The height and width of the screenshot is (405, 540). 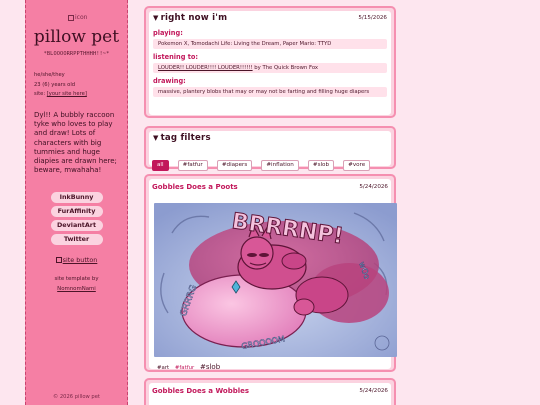 I want to click on age: 23 (6) years old, so click(x=55, y=84).